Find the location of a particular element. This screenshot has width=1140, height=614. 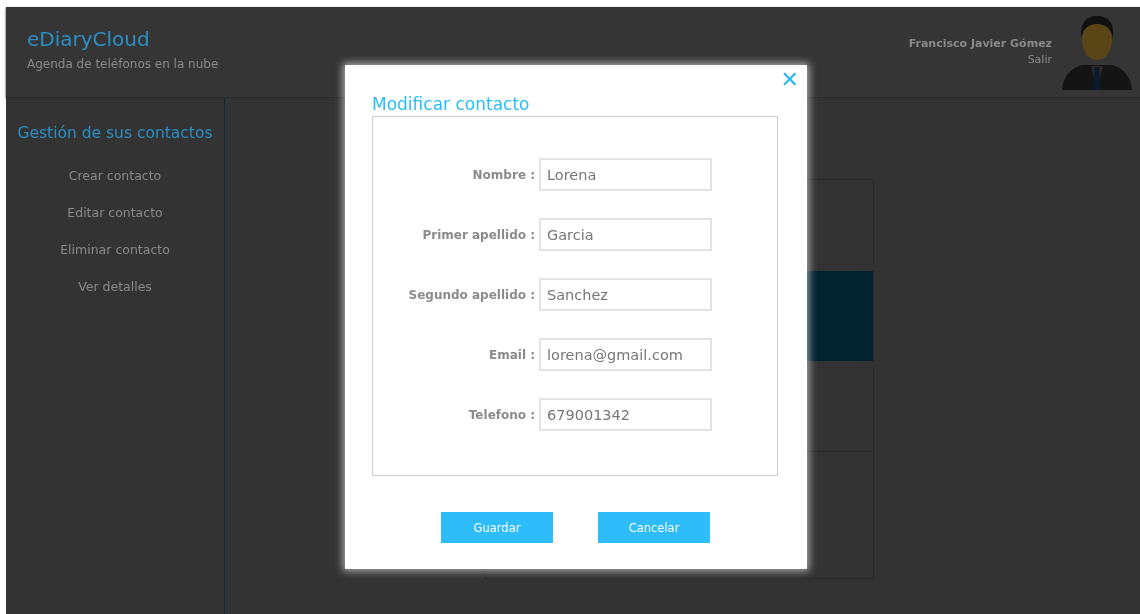

dialog-title: Modificar contacto is located at coordinates (451, 104).